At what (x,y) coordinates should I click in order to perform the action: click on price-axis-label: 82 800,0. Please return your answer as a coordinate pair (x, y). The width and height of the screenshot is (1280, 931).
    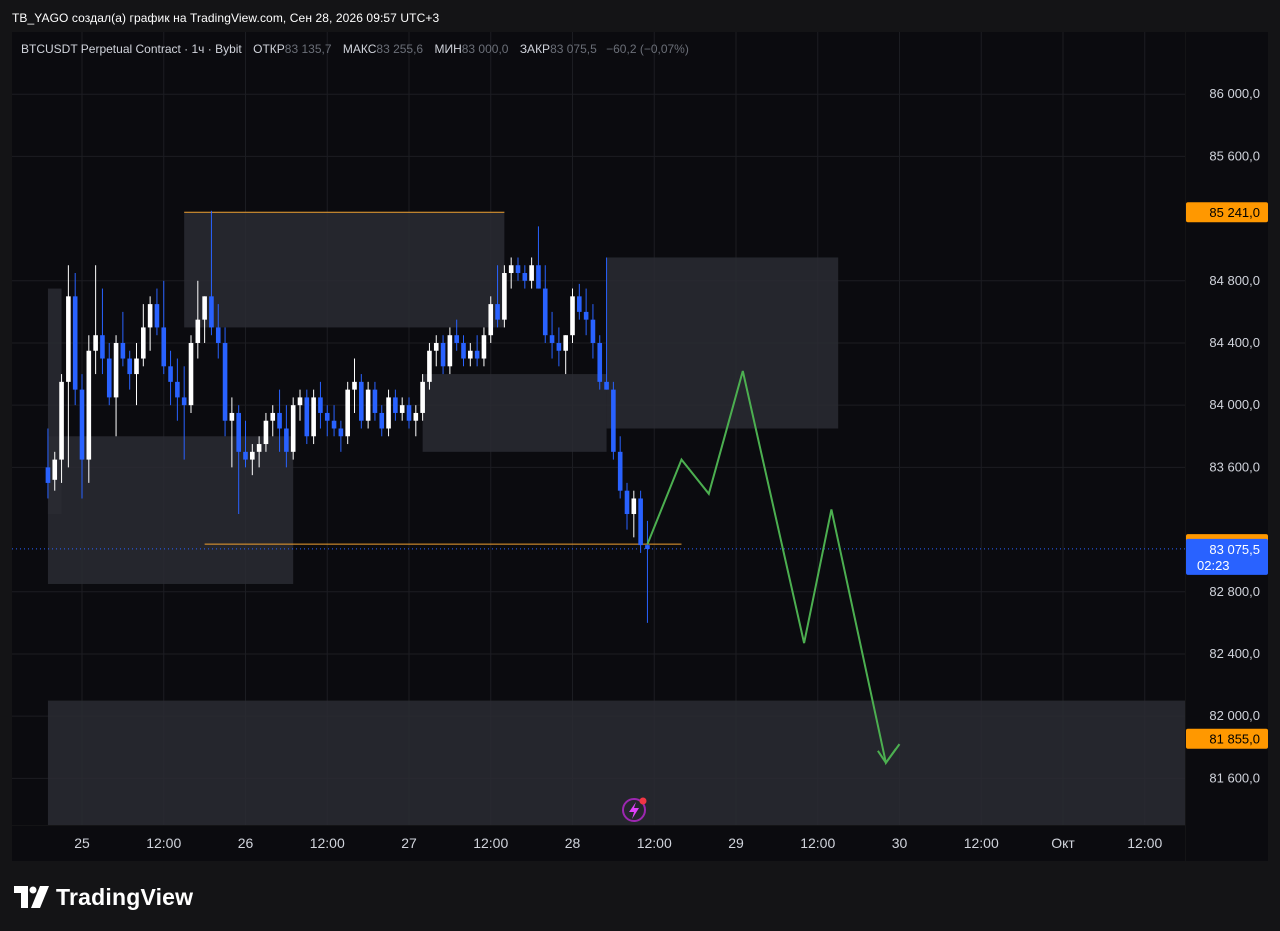
    Looking at the image, I should click on (1234, 591).